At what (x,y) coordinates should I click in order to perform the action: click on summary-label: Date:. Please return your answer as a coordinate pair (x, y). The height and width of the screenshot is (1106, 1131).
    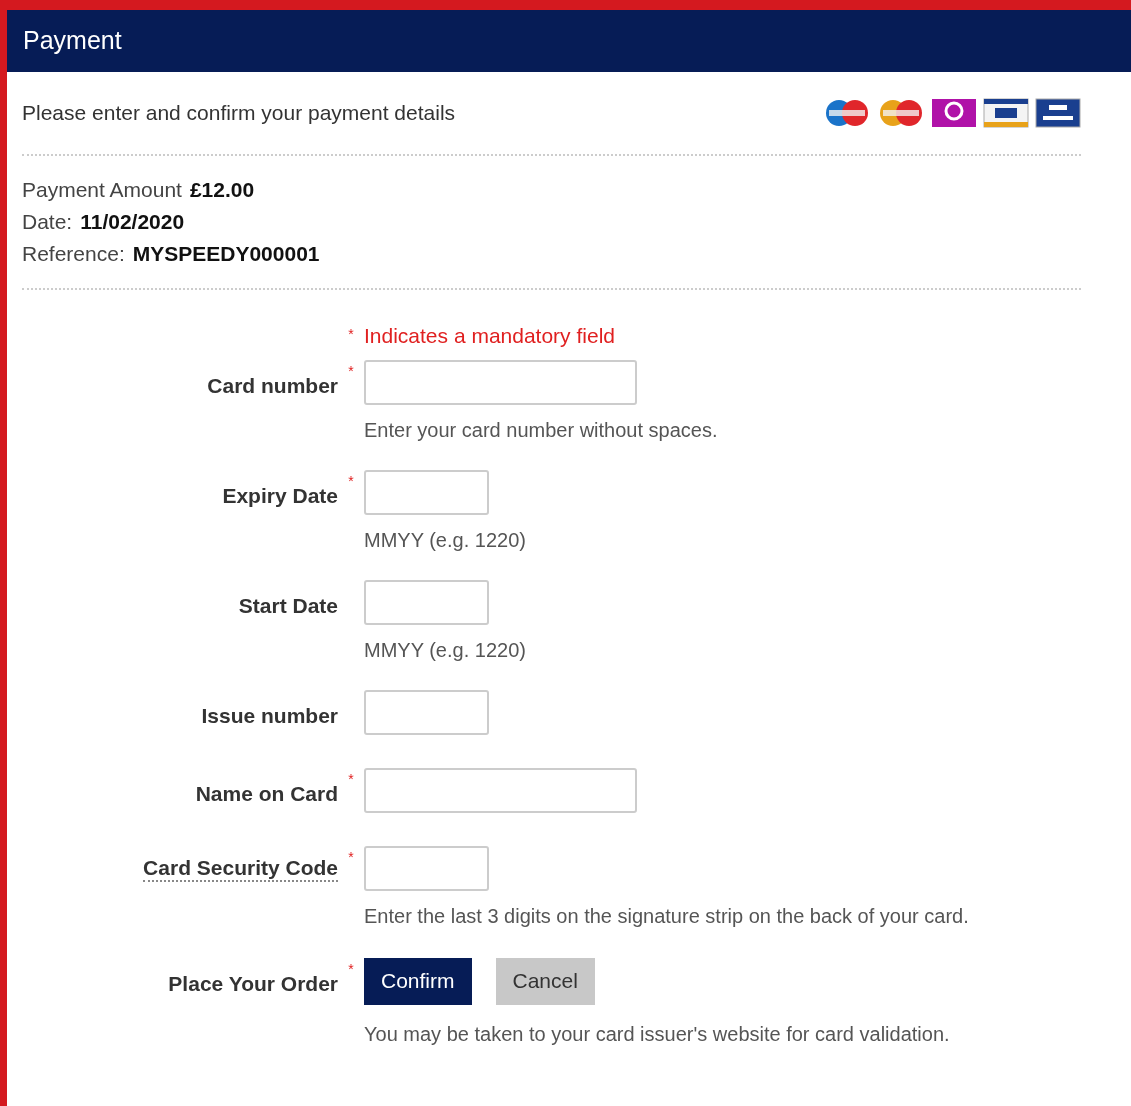
    Looking at the image, I should click on (47, 222).